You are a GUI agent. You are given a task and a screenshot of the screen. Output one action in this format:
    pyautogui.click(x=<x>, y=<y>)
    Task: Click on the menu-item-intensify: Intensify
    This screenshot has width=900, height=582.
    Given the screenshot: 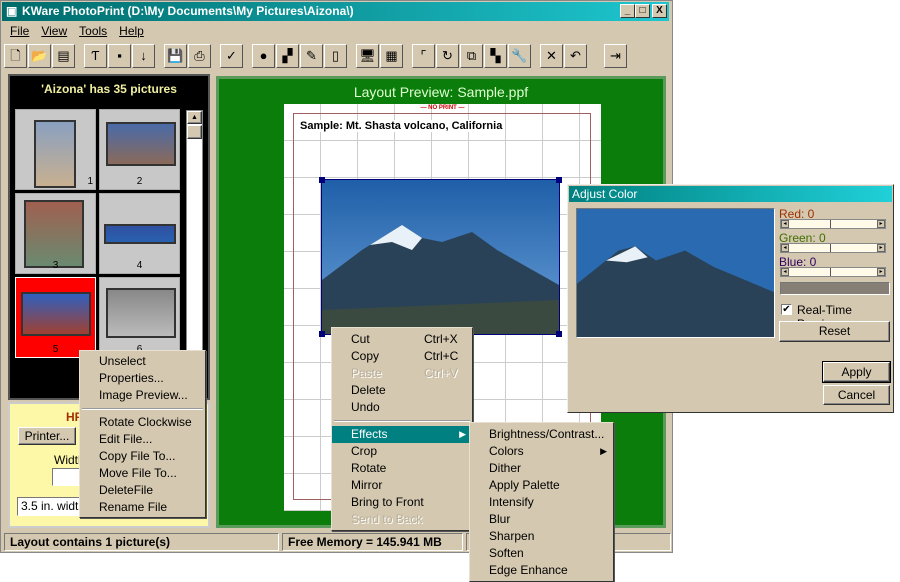 What is the action you would take?
    pyautogui.click(x=541, y=502)
    